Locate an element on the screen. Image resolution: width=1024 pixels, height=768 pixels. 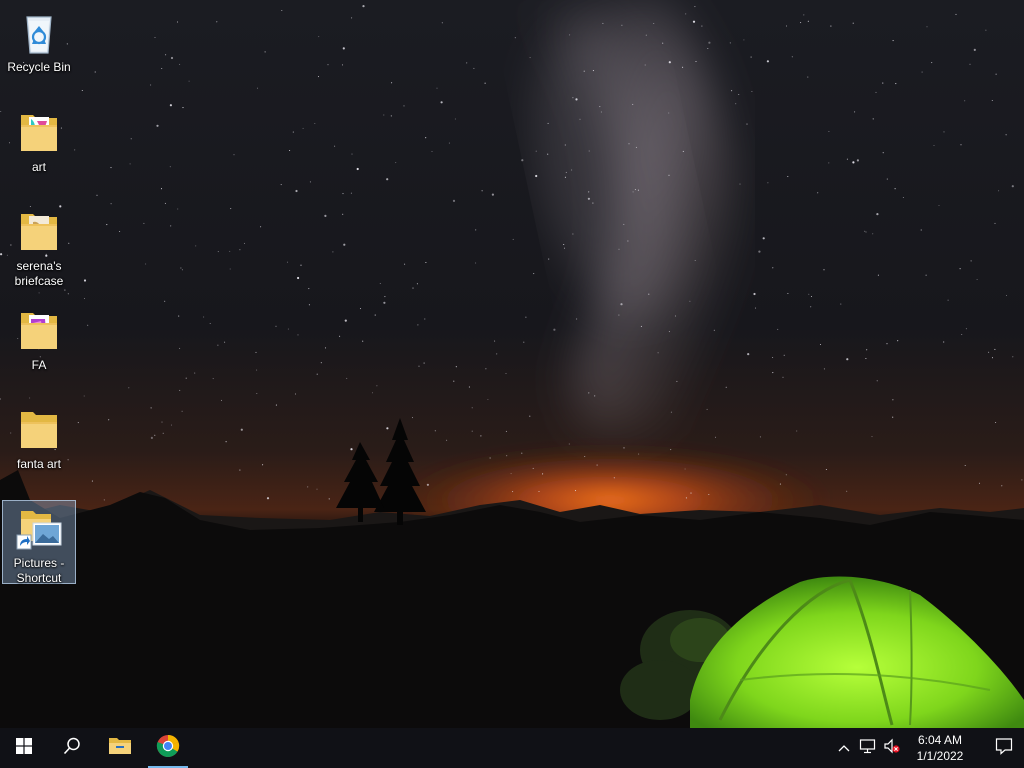
pictures-shortcut-icon is located at coordinates (39, 529).